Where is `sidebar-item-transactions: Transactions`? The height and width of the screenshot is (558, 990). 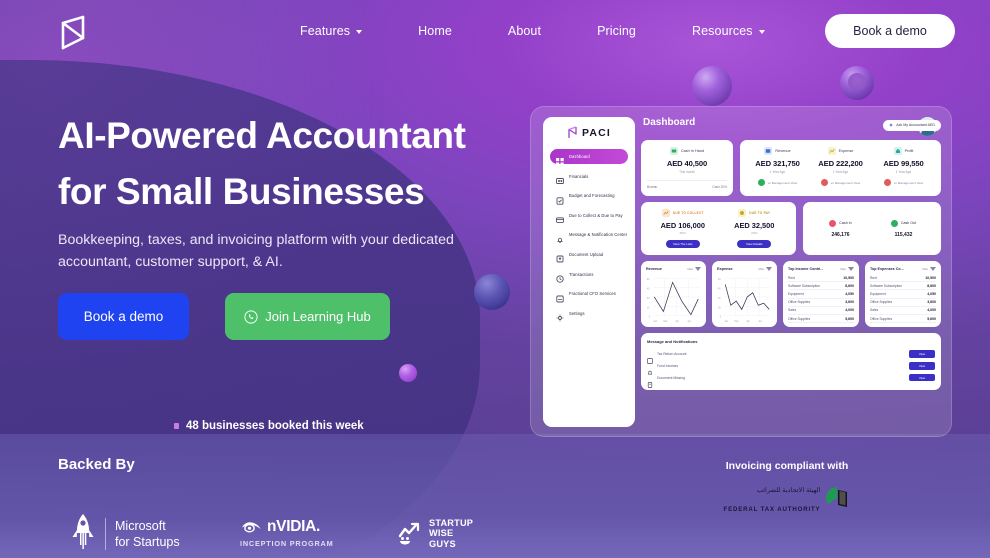 sidebar-item-transactions: Transactions is located at coordinates (589, 275).